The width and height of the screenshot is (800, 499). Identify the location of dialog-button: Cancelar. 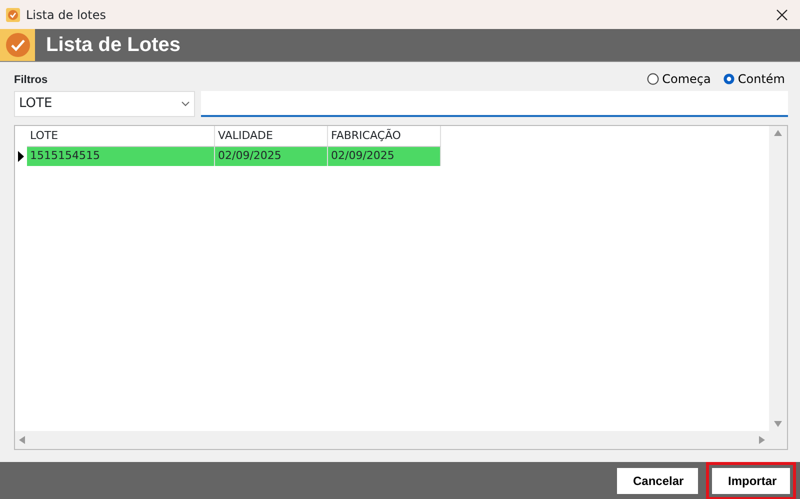
(657, 481).